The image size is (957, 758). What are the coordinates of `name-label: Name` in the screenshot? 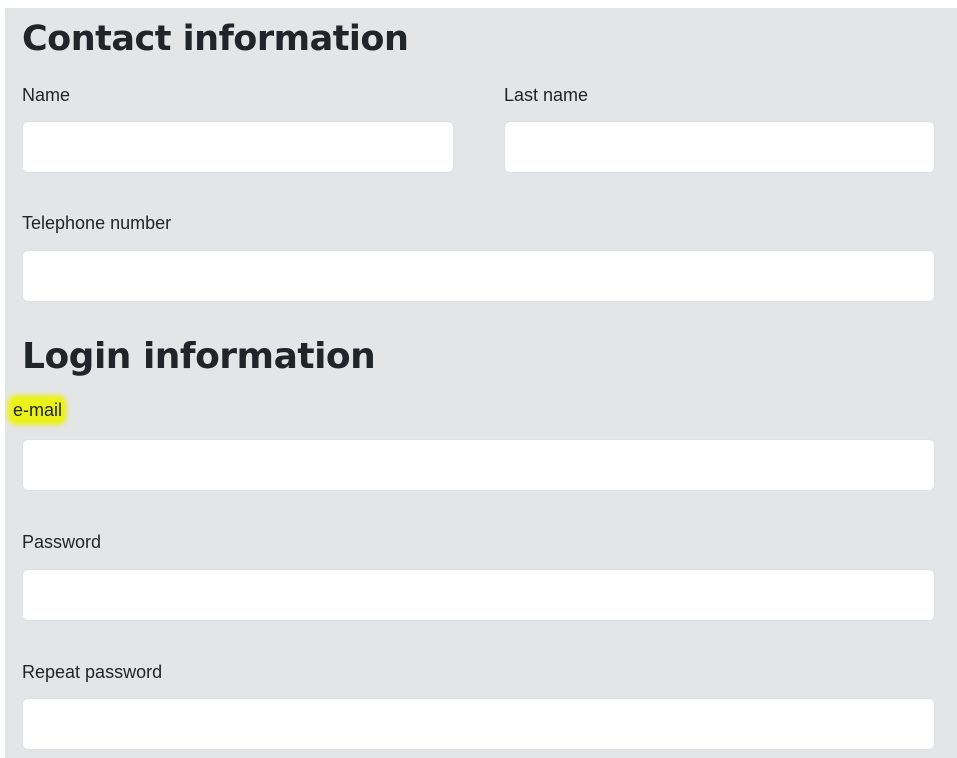 It's located at (46, 95).